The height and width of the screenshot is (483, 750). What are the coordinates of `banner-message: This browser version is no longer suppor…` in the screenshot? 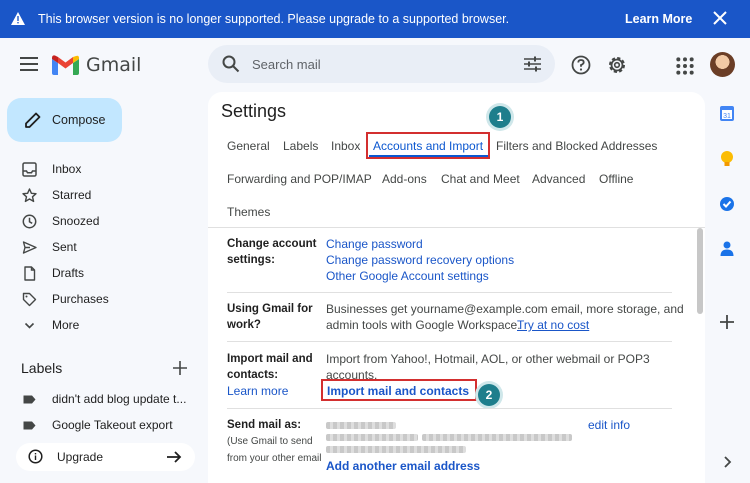 It's located at (274, 19).